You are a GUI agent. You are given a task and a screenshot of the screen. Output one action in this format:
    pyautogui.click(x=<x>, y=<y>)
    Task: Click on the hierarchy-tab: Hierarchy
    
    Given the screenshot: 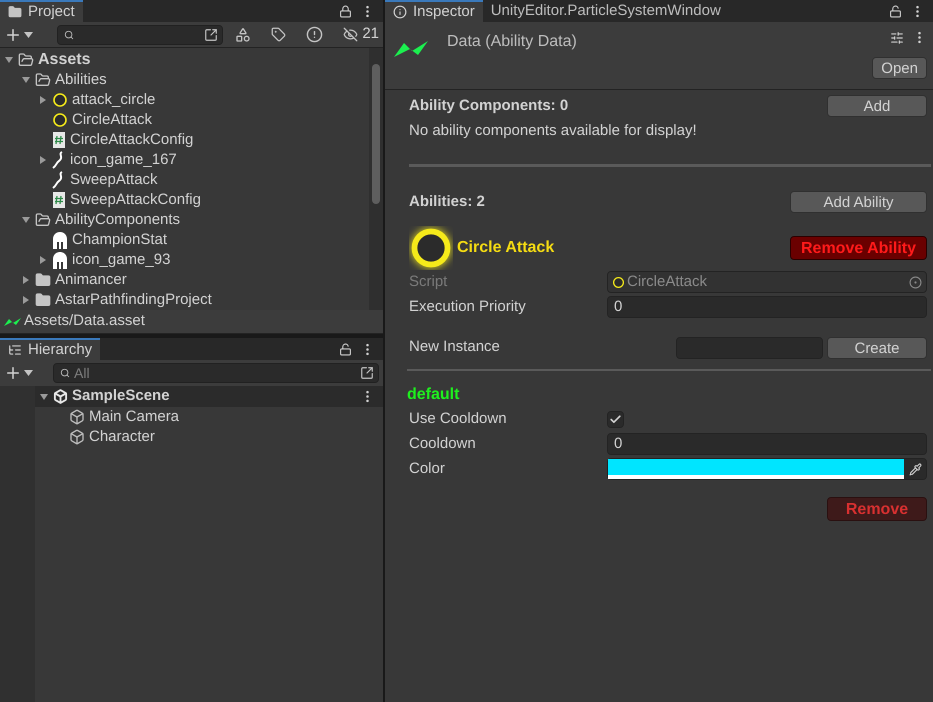 What is the action you would take?
    pyautogui.click(x=50, y=349)
    